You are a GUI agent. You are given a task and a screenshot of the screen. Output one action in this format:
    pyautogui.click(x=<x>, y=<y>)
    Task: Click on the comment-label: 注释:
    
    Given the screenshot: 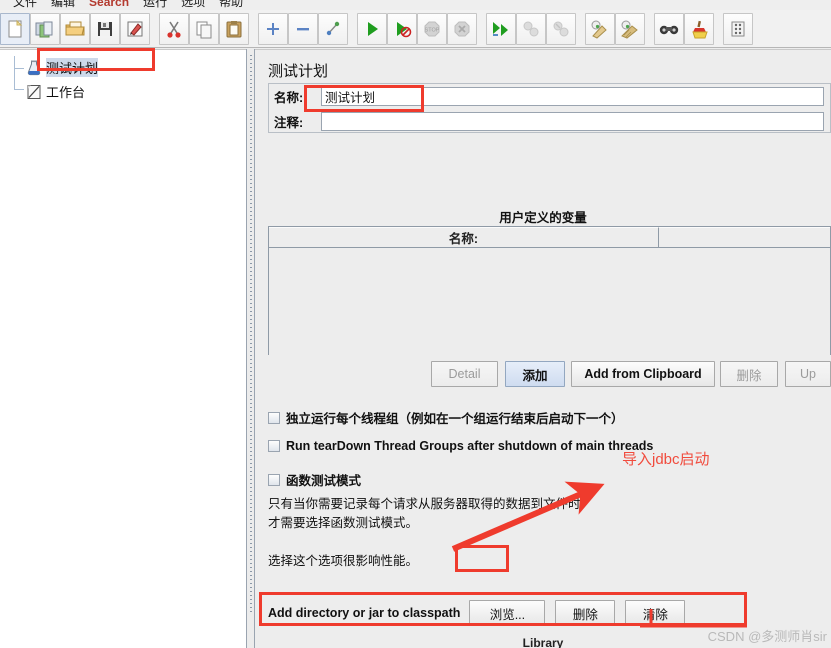 What is the action you would take?
    pyautogui.click(x=289, y=123)
    